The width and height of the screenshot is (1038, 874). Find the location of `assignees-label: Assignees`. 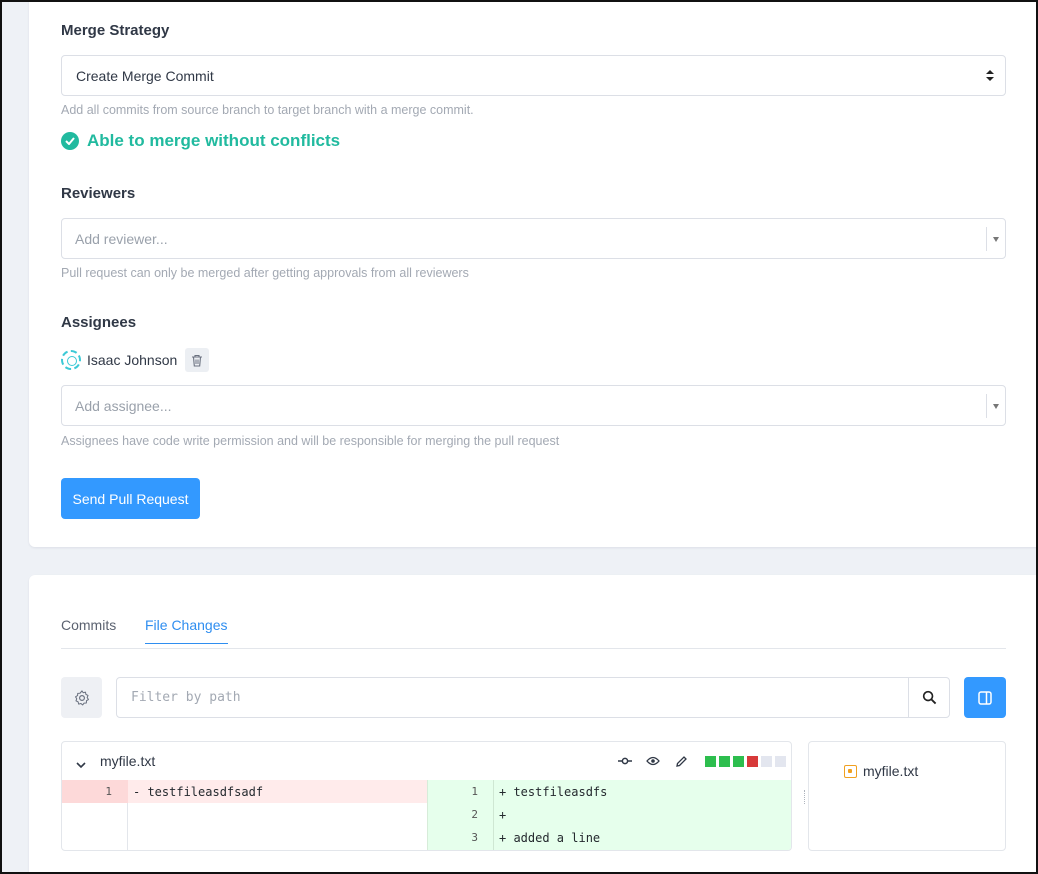

assignees-label: Assignees is located at coordinates (99, 322).